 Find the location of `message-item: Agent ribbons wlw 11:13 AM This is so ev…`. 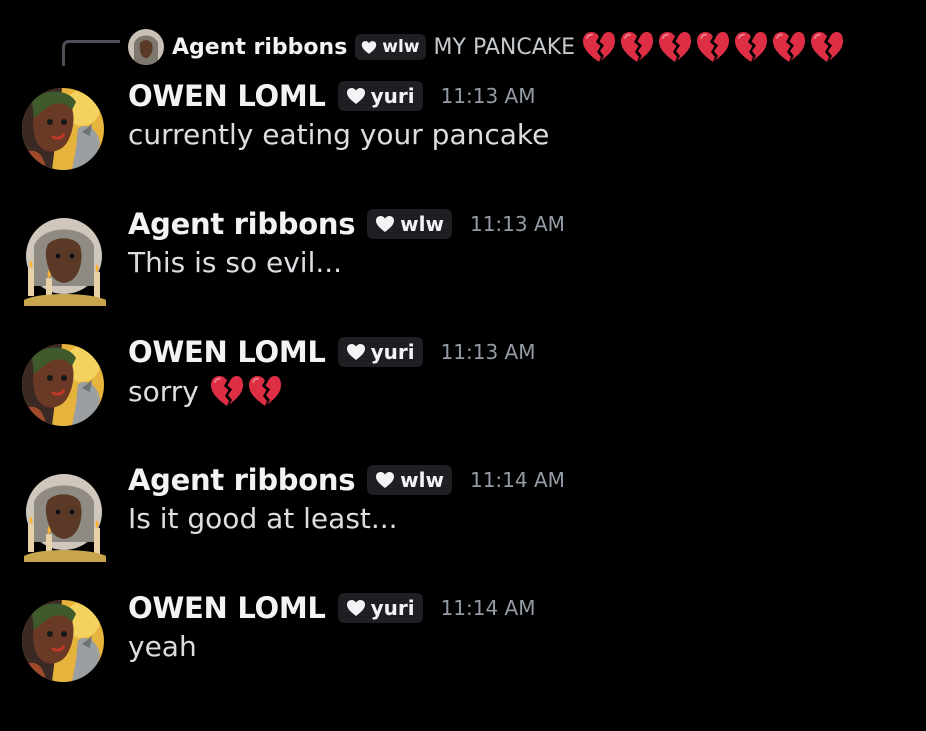

message-item: Agent ribbons wlw 11:13 AM This is so ev… is located at coordinates (463, 254).